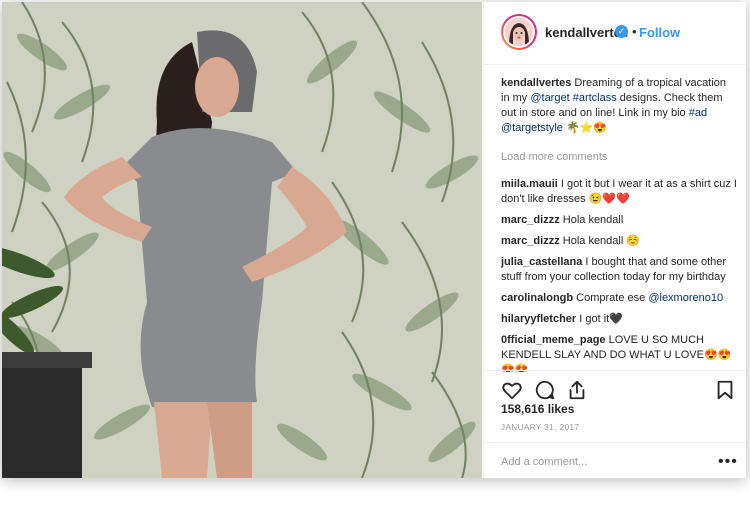  What do you see at coordinates (536, 83) in the screenshot?
I see `caption-username: kendallvertes` at bounding box center [536, 83].